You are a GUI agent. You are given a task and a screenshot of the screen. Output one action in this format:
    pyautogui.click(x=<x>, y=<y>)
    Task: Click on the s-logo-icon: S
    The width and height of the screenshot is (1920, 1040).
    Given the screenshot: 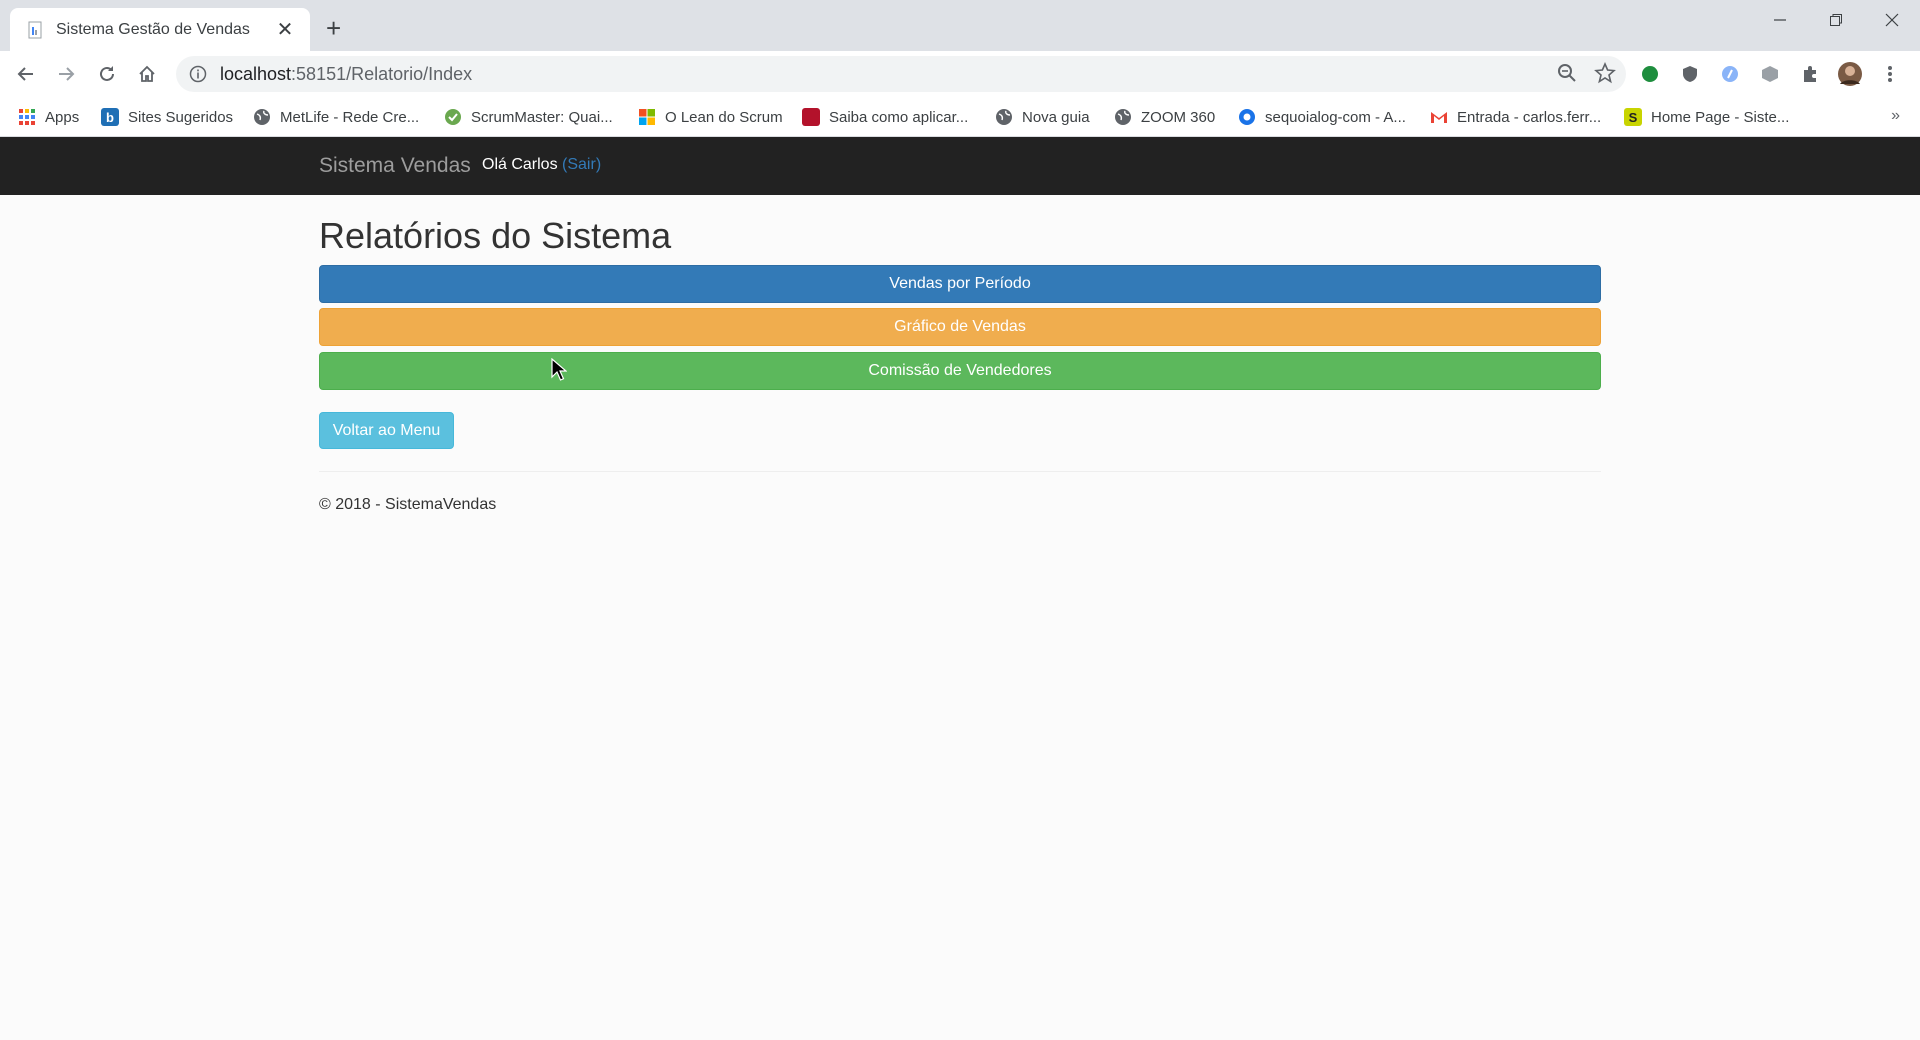 What is the action you would take?
    pyautogui.click(x=1633, y=117)
    